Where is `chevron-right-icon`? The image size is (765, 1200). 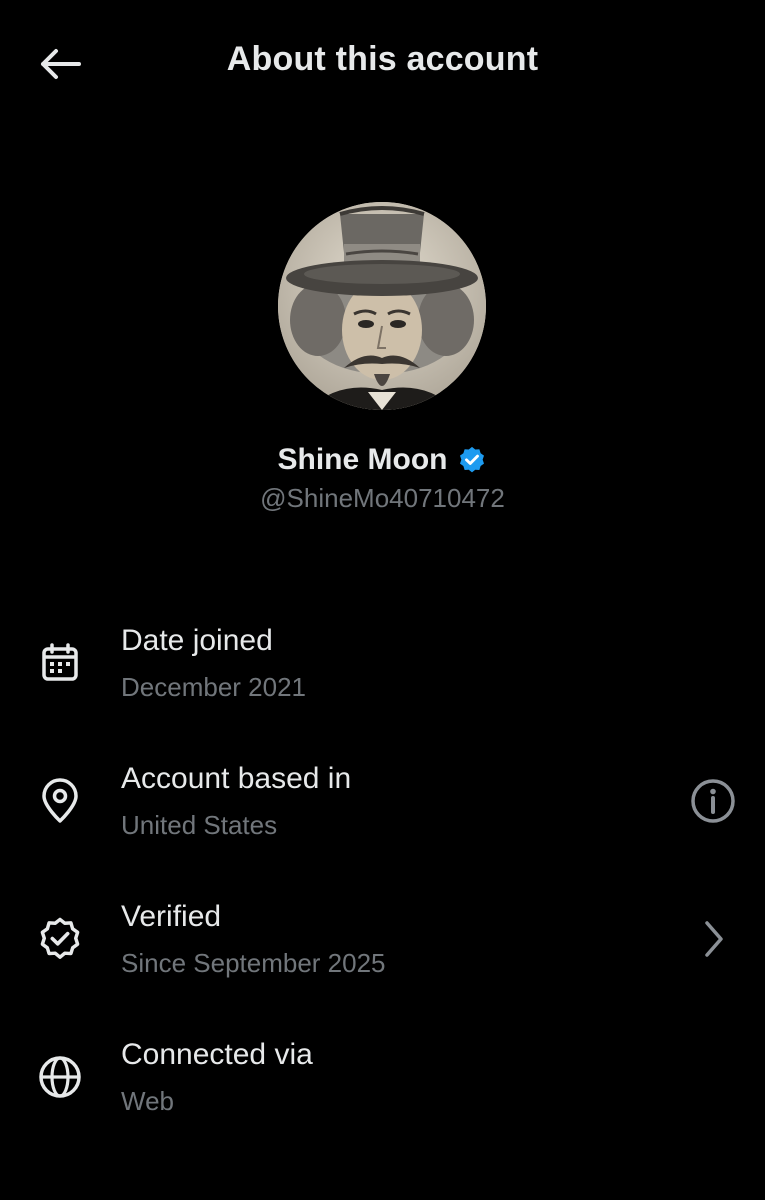
chevron-right-icon is located at coordinates (714, 939).